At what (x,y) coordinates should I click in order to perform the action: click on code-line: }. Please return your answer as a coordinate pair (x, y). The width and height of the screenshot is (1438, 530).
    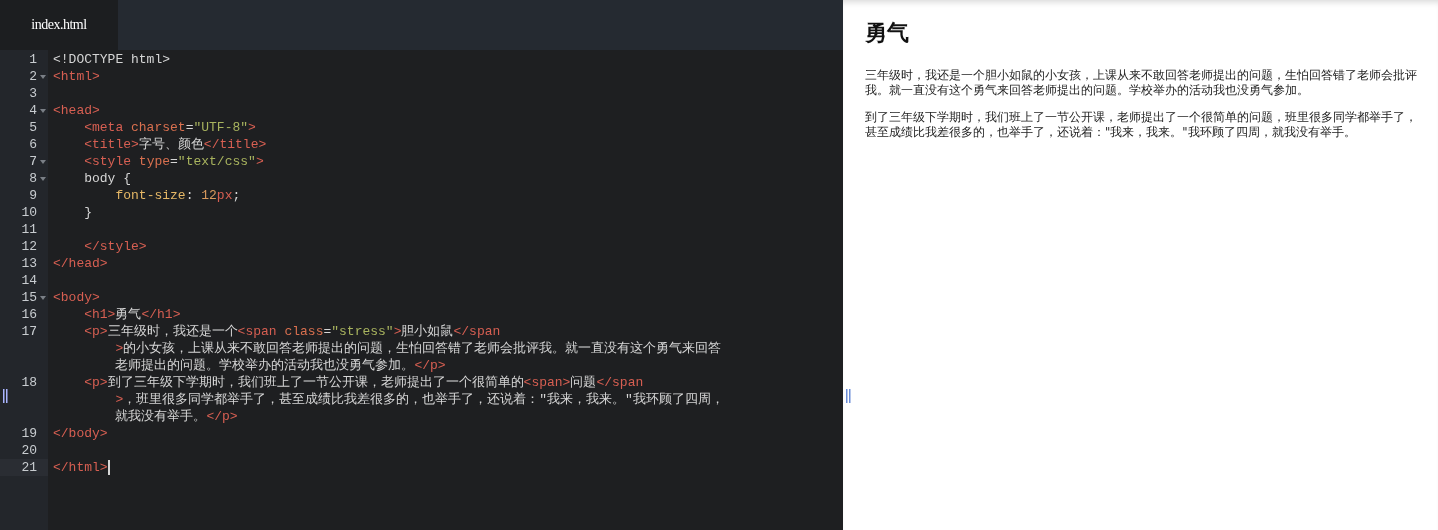
    Looking at the image, I should click on (87, 212).